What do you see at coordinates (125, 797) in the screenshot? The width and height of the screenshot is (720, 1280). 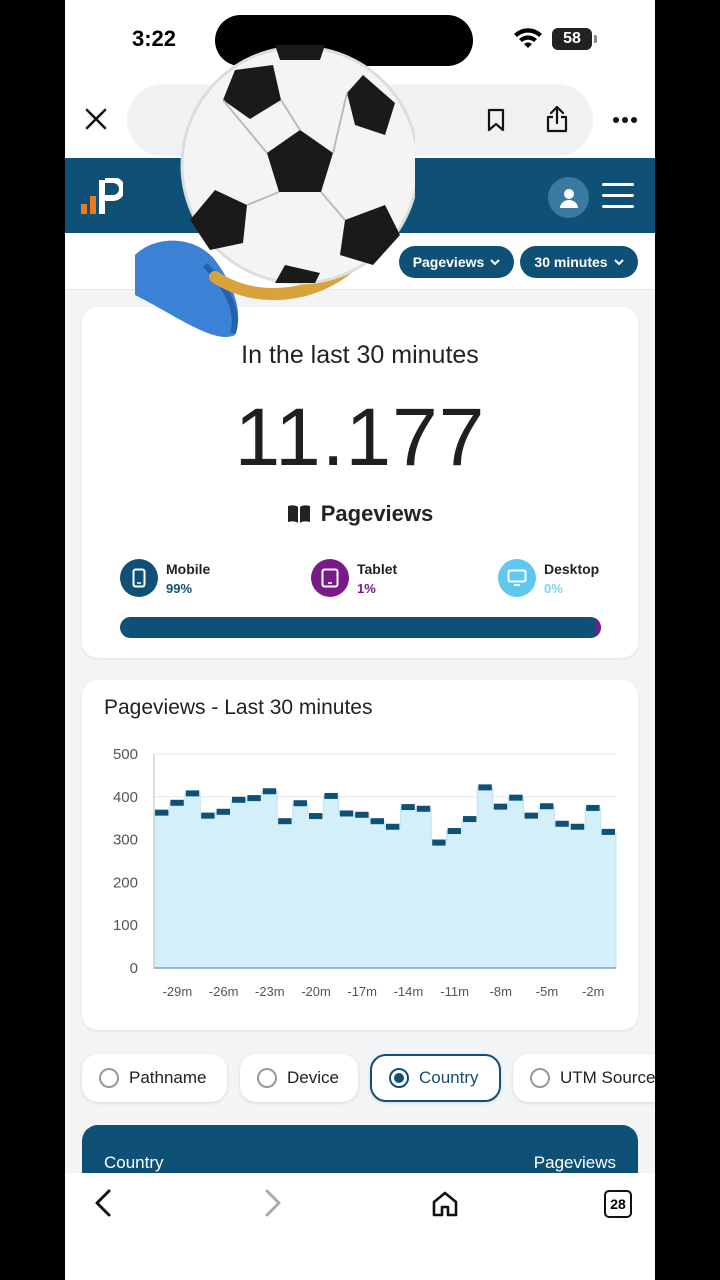 I see `y-tick-label: 400` at bounding box center [125, 797].